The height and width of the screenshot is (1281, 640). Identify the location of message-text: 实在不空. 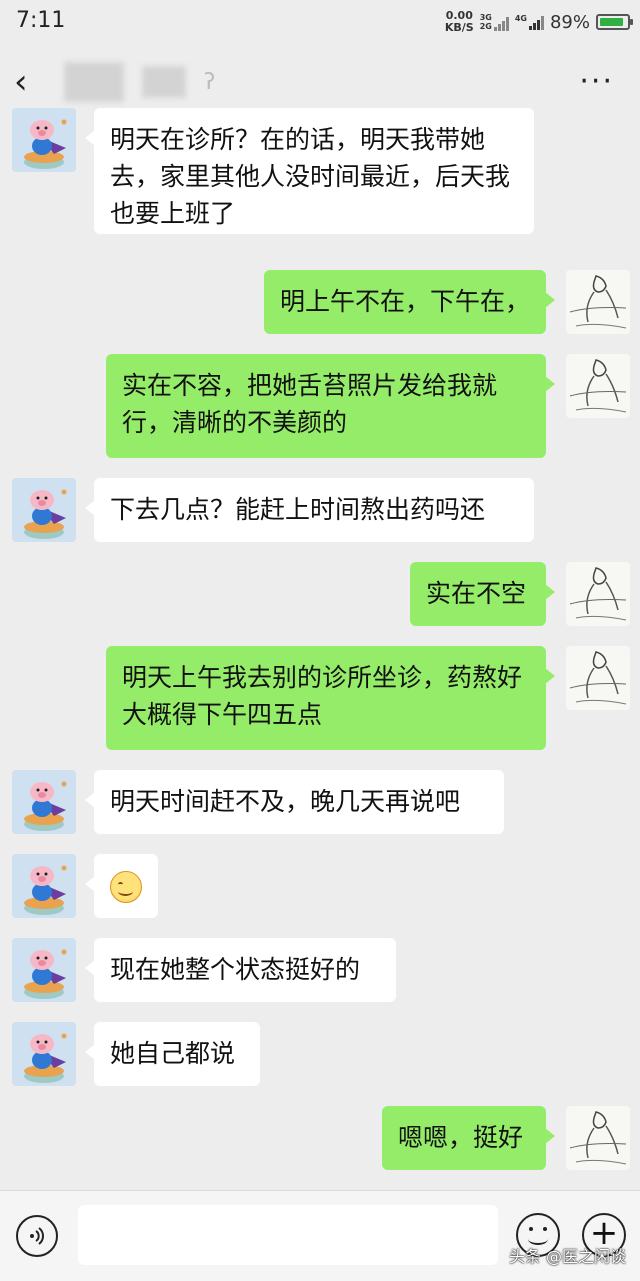
(476, 593).